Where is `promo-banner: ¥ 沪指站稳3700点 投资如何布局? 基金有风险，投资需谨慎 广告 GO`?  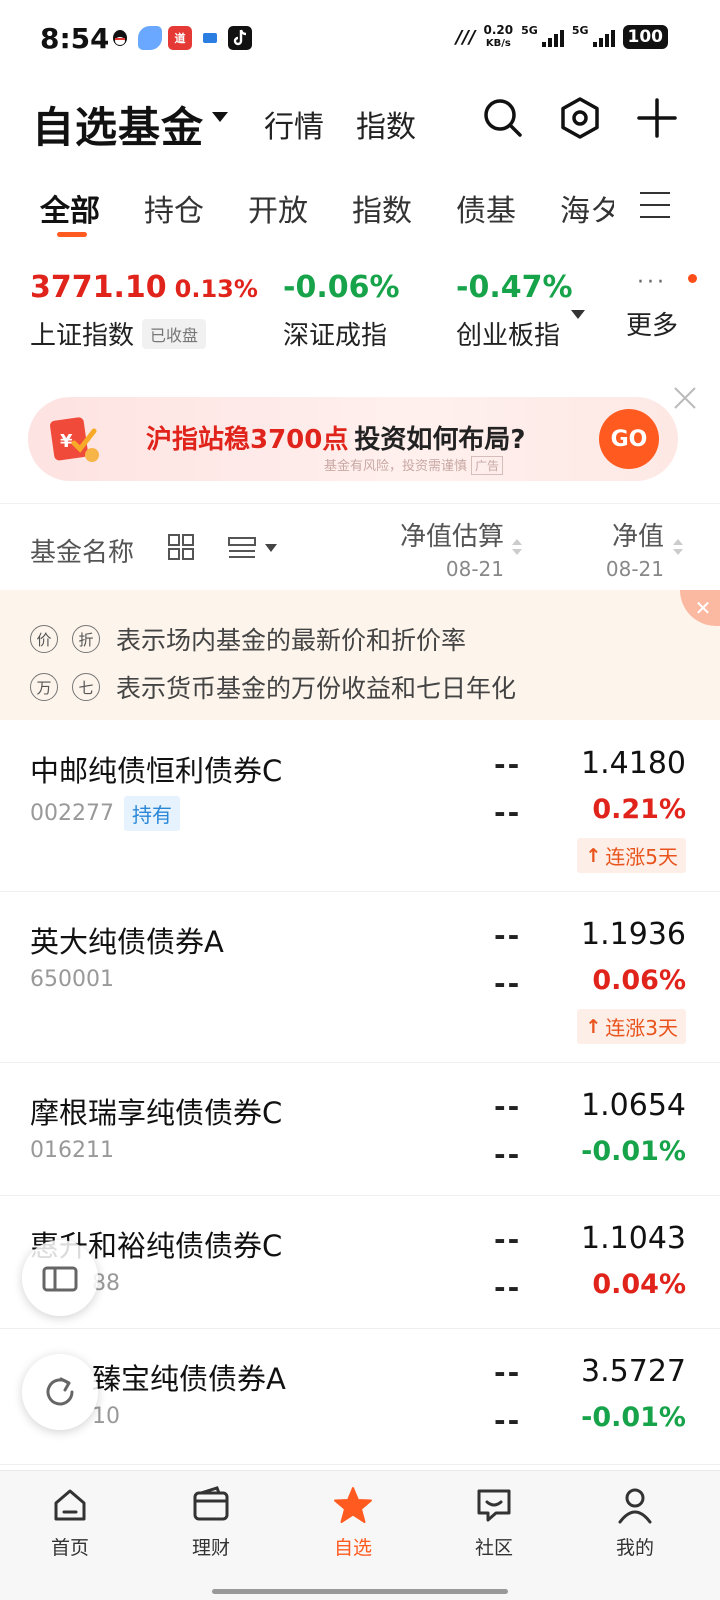 promo-banner: ¥ 沪指站稳3700点 投资如何布局? 基金有风险，投资需谨慎 广告 GO is located at coordinates (353, 439).